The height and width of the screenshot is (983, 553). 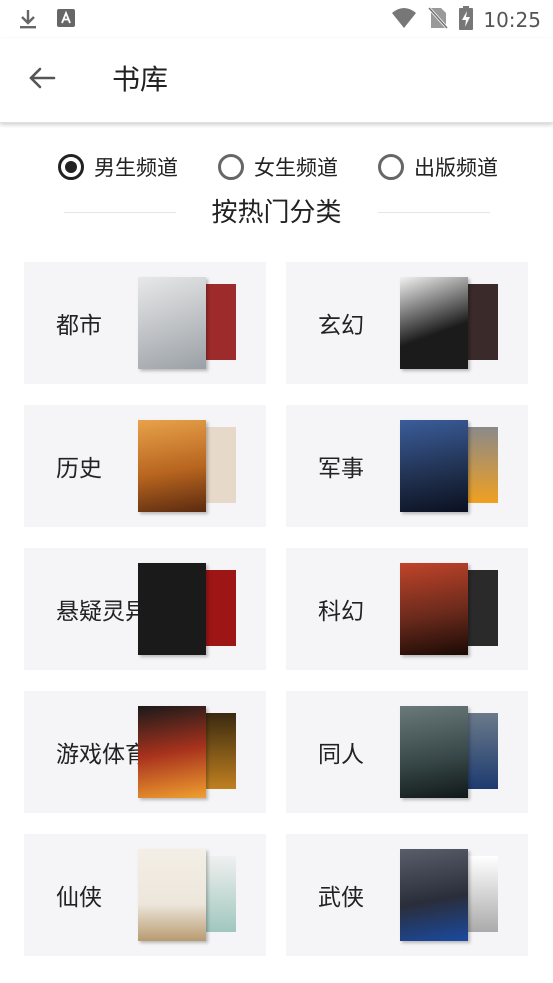 I want to click on no-sim-icon, so click(x=438, y=20).